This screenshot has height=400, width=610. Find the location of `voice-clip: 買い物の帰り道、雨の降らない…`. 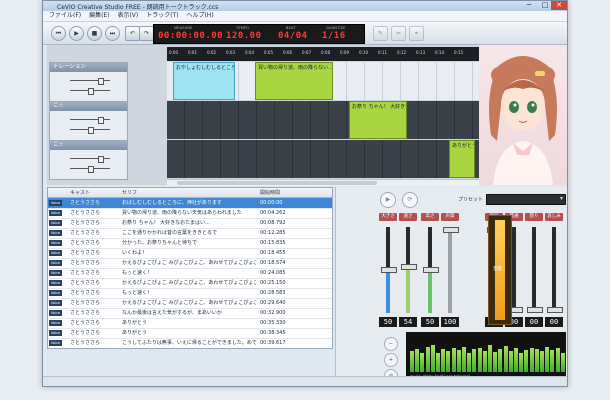

voice-clip: 買い物の帰り道、雨の降らない… is located at coordinates (294, 81).